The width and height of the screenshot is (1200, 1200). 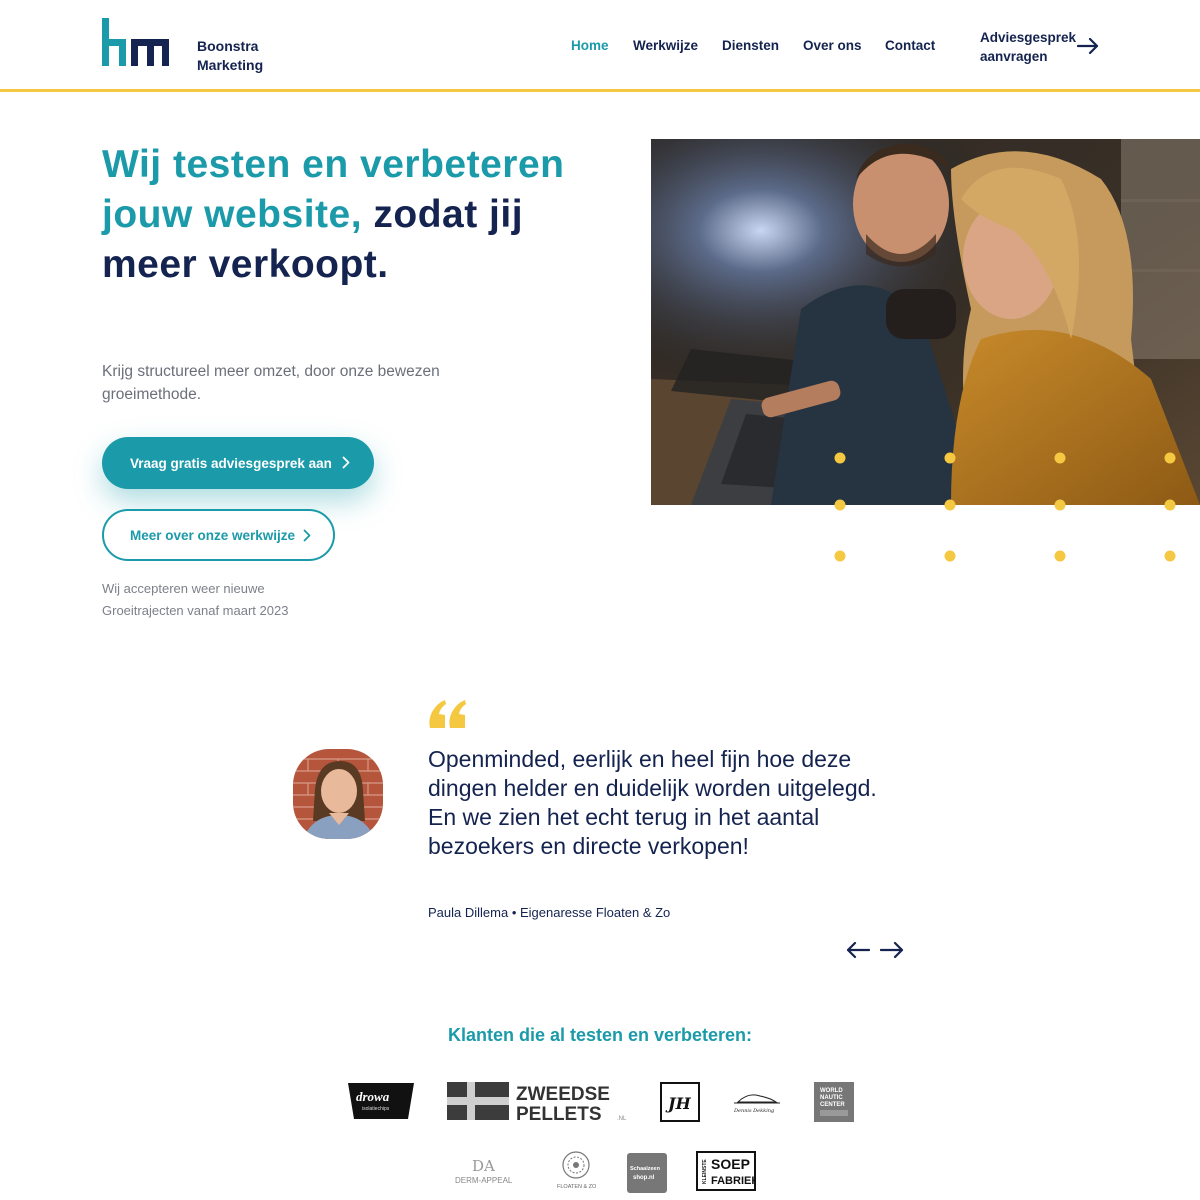 I want to click on prev-testimonial-button, so click(x=858, y=951).